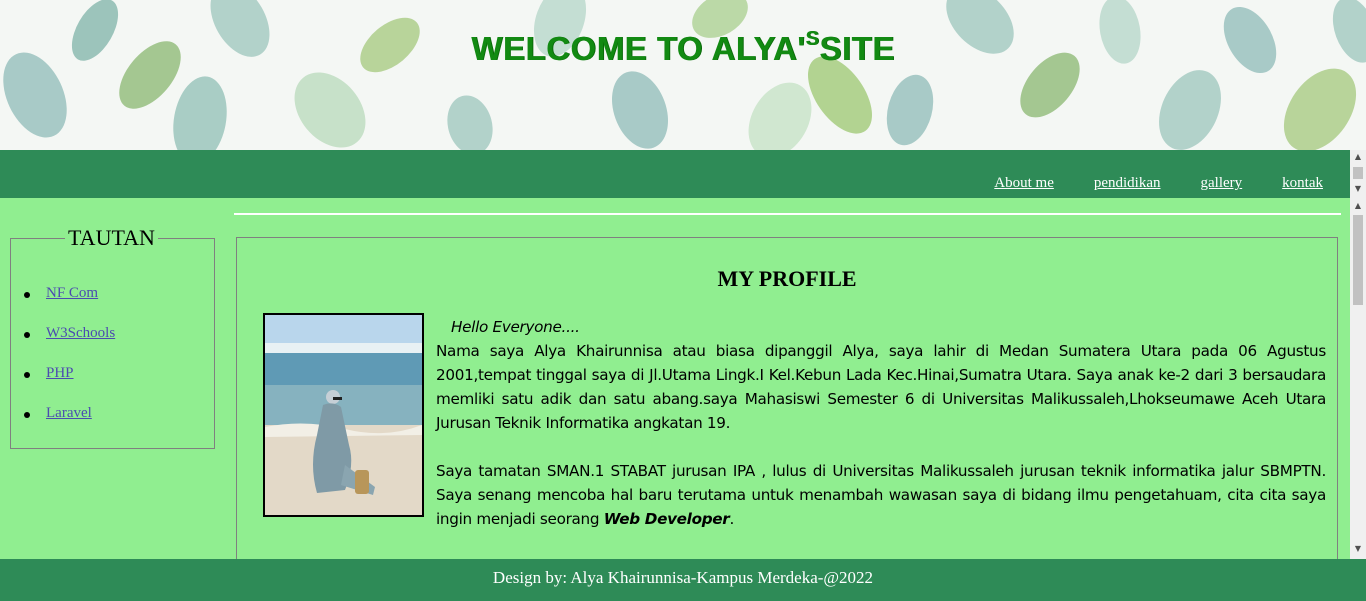 Image resolution: width=1366 pixels, height=601 pixels. What do you see at coordinates (732, 519) in the screenshot?
I see `profile-paragraph-2-end: .` at bounding box center [732, 519].